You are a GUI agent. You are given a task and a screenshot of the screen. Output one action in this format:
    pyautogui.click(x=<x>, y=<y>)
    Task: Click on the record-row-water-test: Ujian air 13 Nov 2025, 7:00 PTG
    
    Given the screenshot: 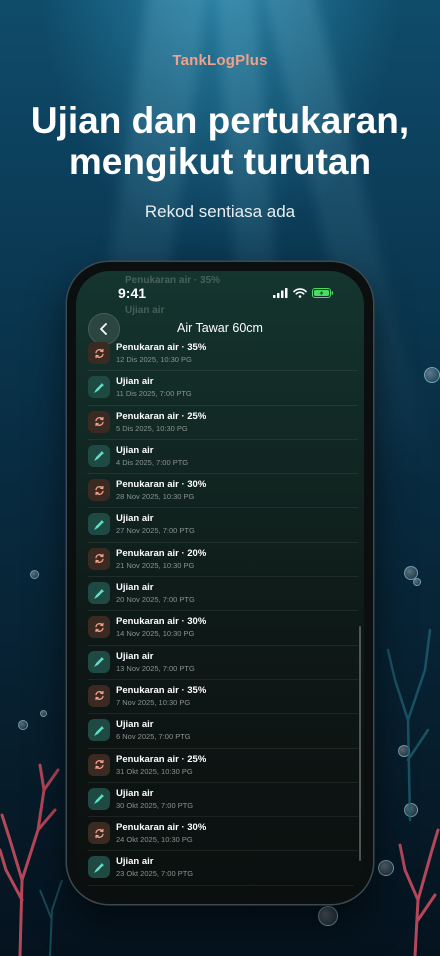 What is the action you would take?
    pyautogui.click(x=223, y=663)
    